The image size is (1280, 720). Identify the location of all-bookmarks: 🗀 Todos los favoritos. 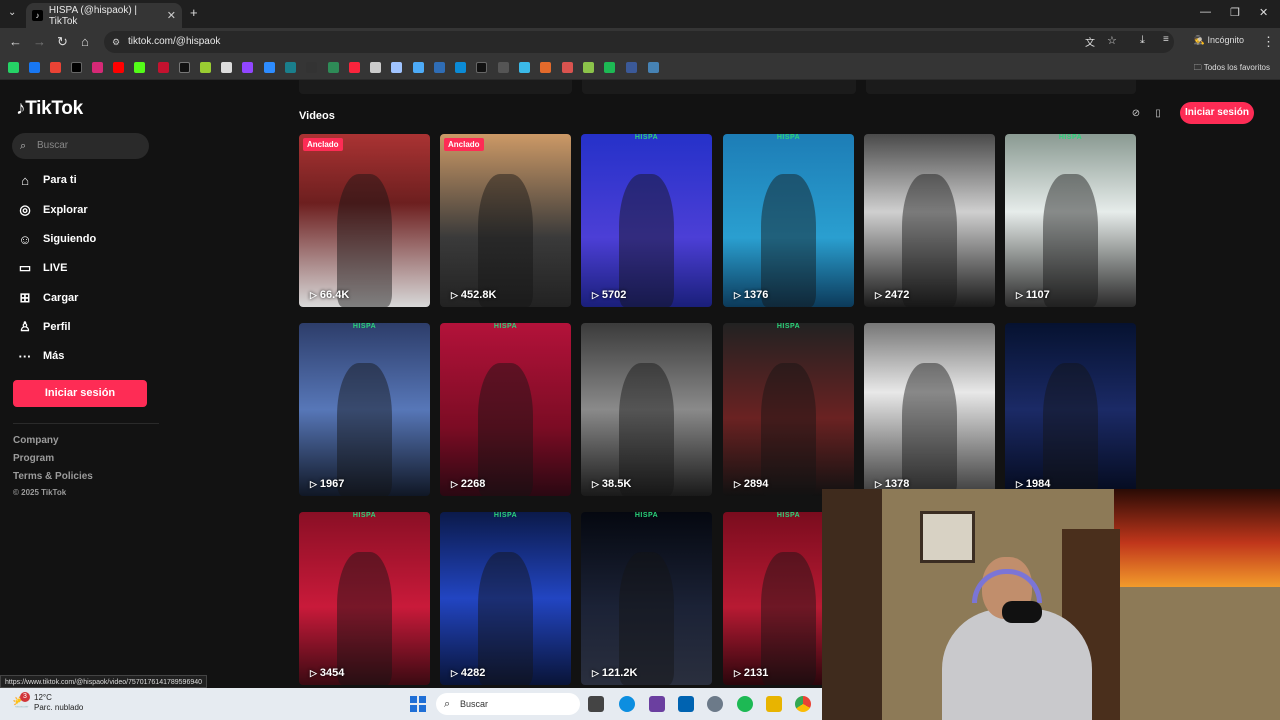
(1232, 69).